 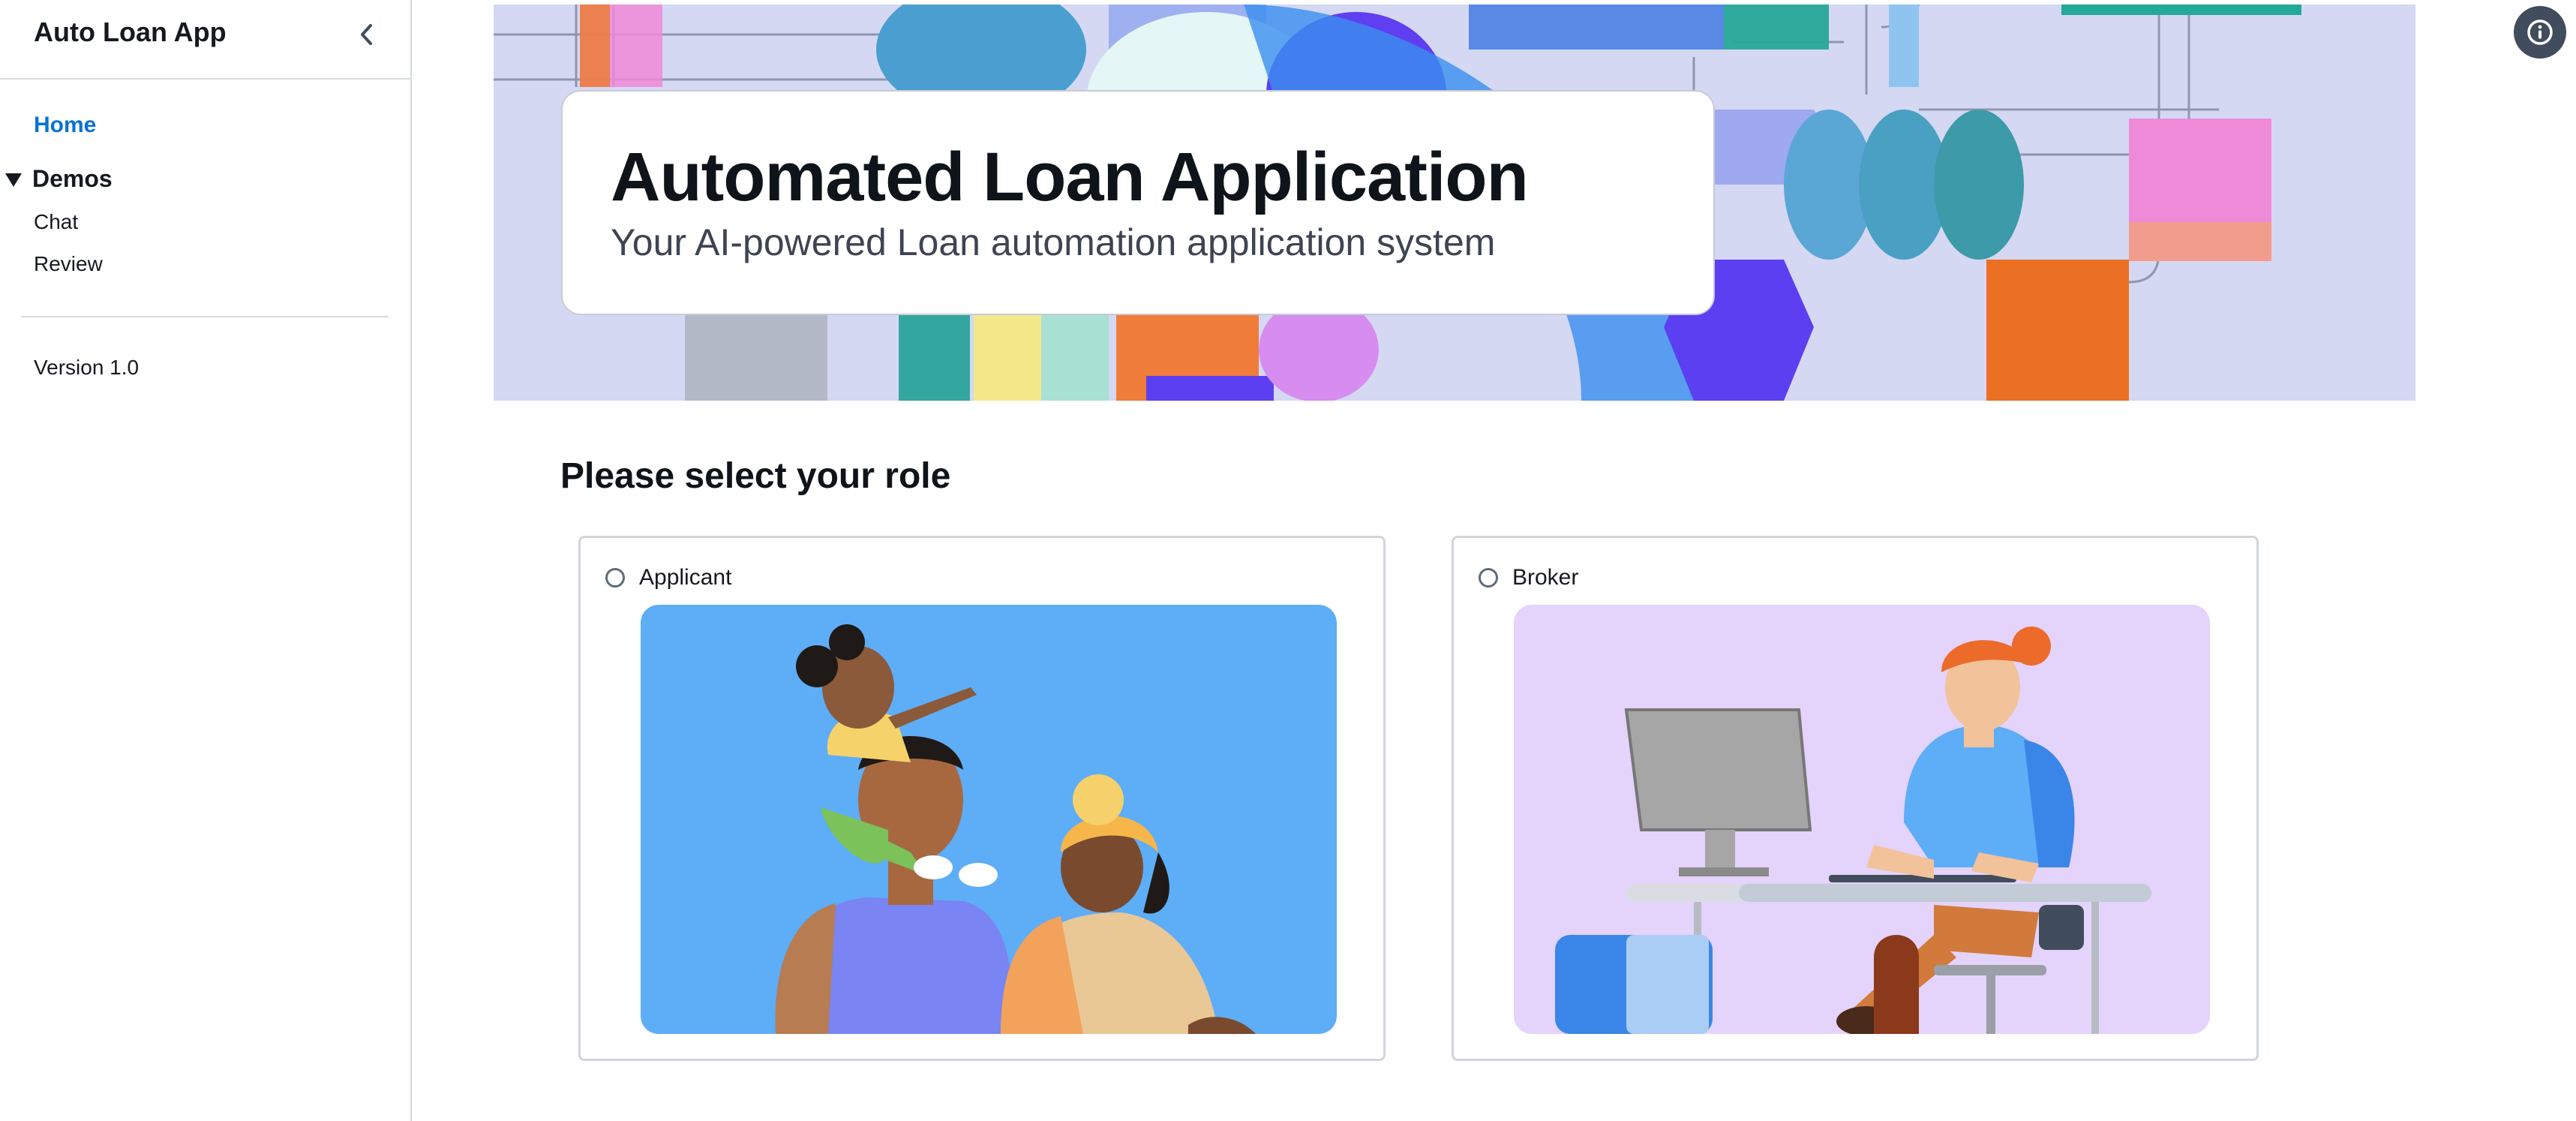 What do you see at coordinates (65, 126) in the screenshot?
I see `sidebar-item-home: Home` at bounding box center [65, 126].